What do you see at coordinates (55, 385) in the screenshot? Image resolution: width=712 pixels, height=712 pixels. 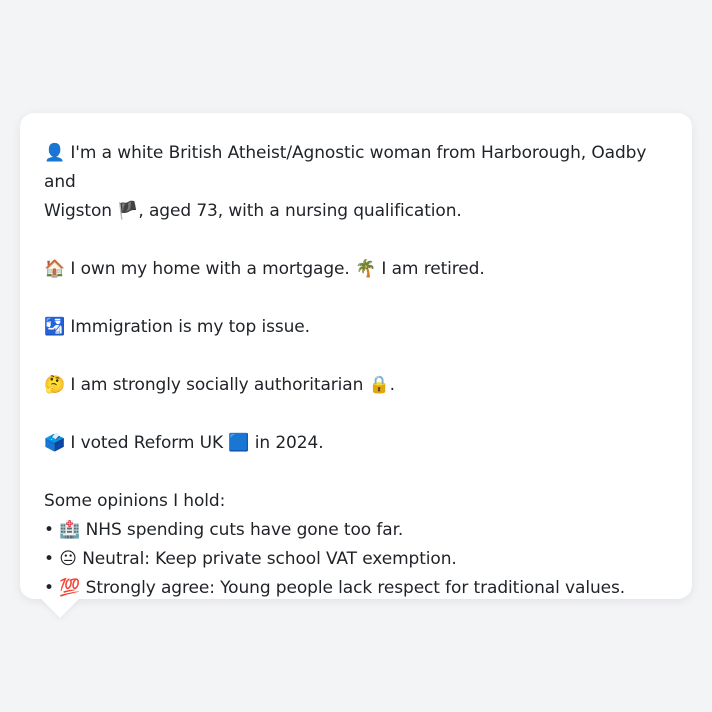 I see `thinking-face-icon: 🤔` at bounding box center [55, 385].